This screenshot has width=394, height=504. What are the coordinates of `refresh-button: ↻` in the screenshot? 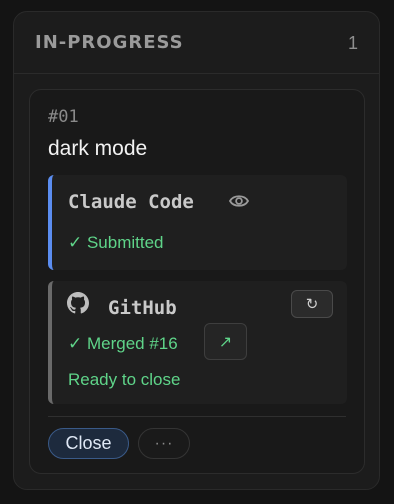 It's located at (312, 304).